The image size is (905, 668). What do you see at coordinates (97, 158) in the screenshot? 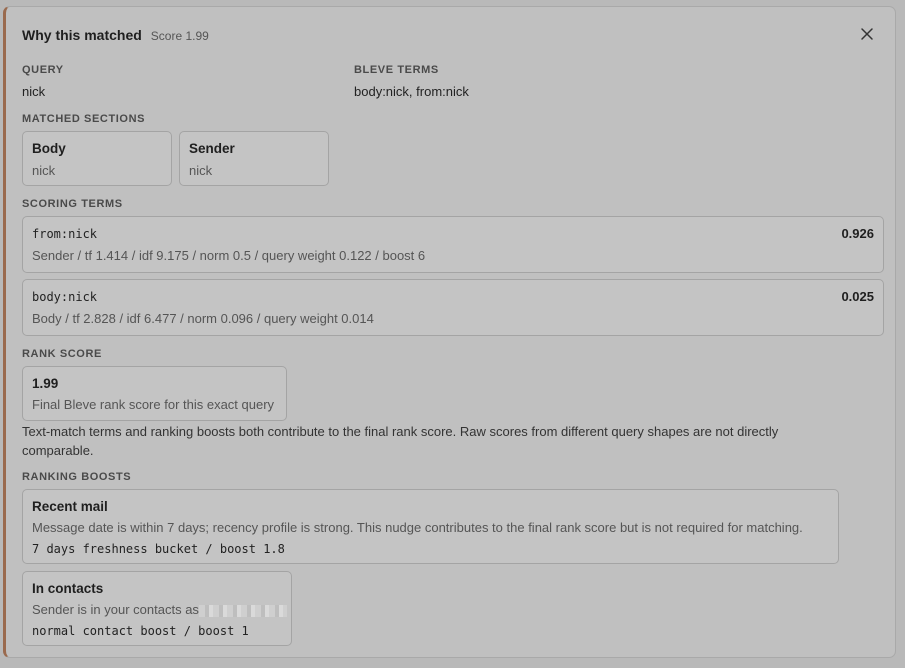
I see `matched-section-card: Body nick` at bounding box center [97, 158].